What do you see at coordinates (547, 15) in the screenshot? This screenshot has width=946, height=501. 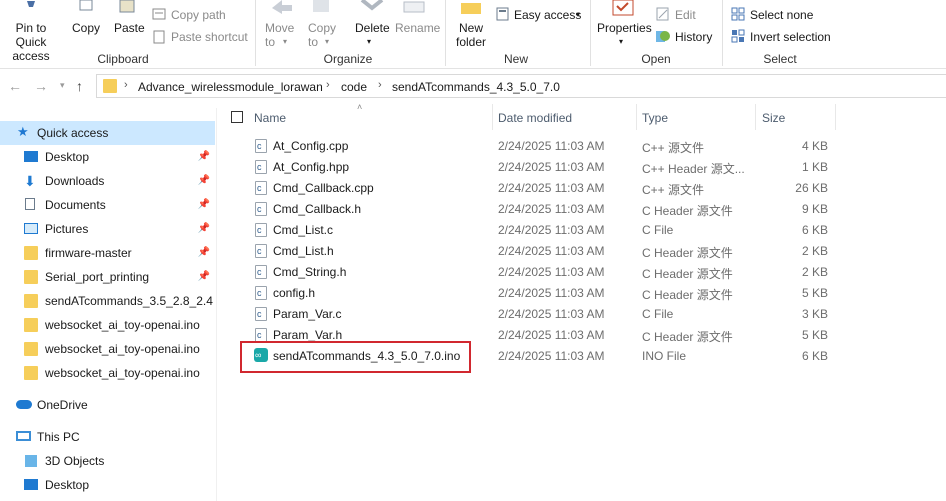 I see `easy-access-button: Easy access` at bounding box center [547, 15].